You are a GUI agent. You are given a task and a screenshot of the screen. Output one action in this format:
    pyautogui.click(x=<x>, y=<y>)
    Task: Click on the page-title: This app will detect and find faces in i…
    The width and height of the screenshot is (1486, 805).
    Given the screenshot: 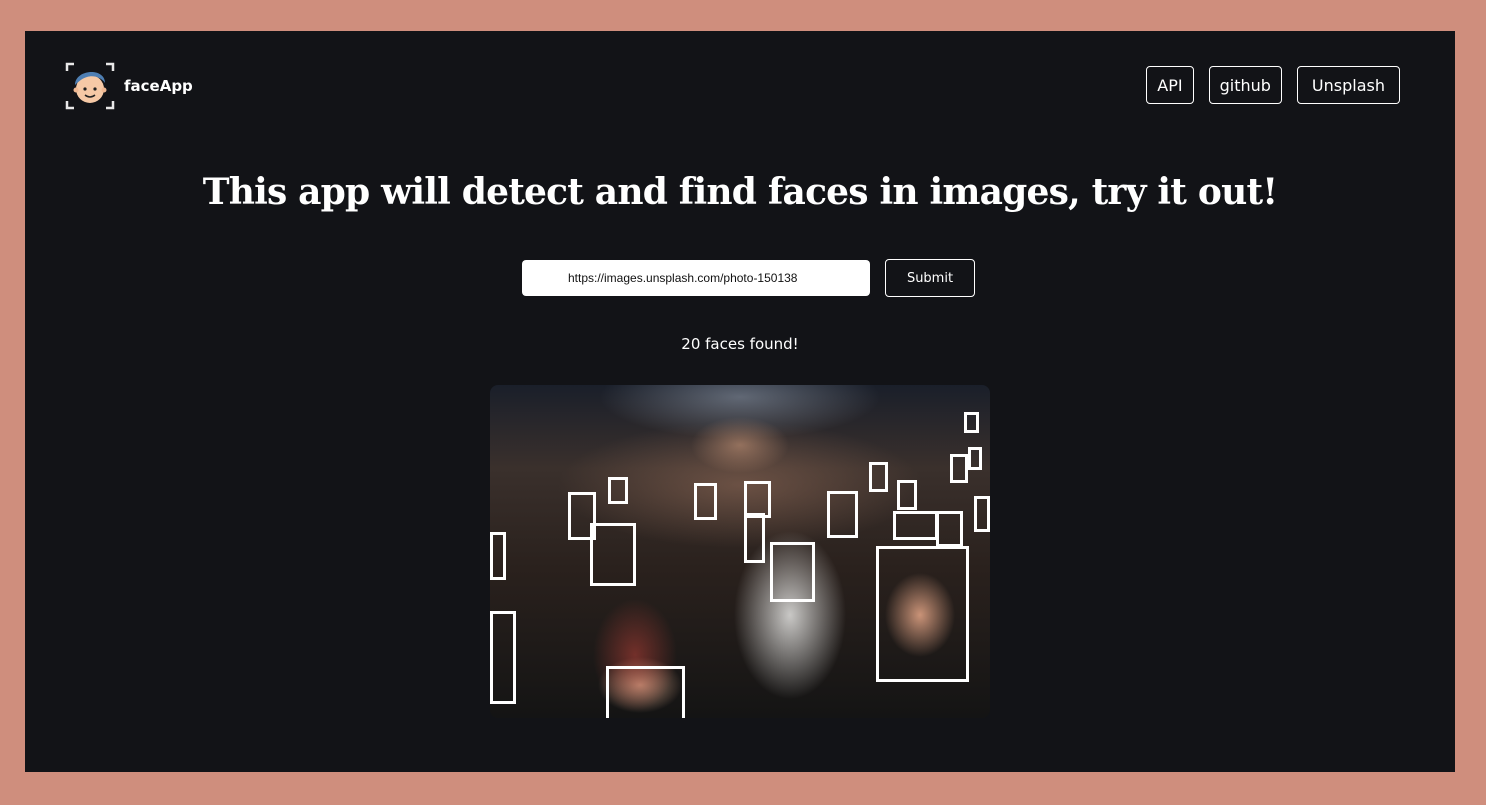 What is the action you would take?
    pyautogui.click(x=740, y=192)
    